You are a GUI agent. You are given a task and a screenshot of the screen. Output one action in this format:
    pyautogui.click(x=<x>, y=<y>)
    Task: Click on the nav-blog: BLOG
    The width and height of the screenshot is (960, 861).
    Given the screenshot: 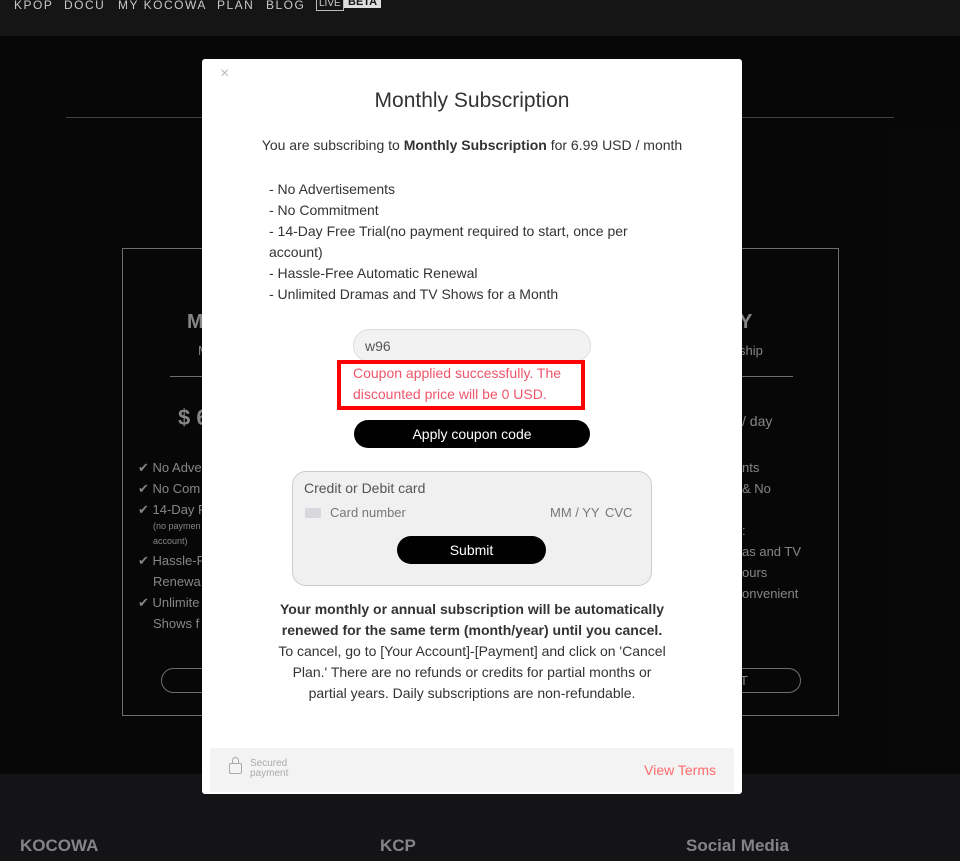 What is the action you would take?
    pyautogui.click(x=285, y=6)
    